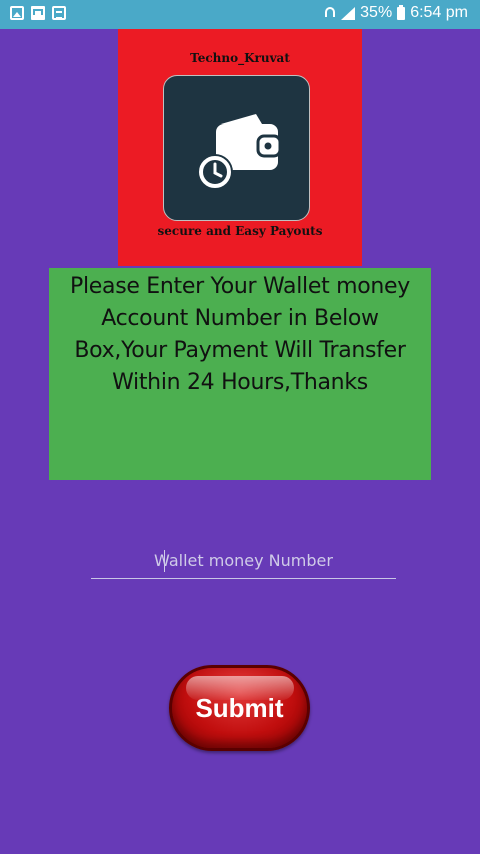  I want to click on logo-tagline: secure and Easy Payouts, so click(240, 231).